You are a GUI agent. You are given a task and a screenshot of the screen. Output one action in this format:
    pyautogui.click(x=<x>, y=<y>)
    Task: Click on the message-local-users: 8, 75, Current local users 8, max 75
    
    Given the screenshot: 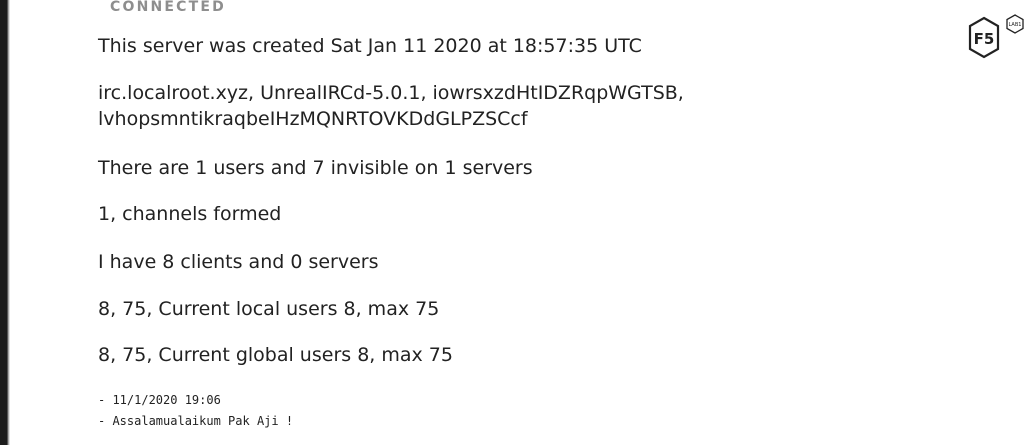 What is the action you would take?
    pyautogui.click(x=268, y=309)
    